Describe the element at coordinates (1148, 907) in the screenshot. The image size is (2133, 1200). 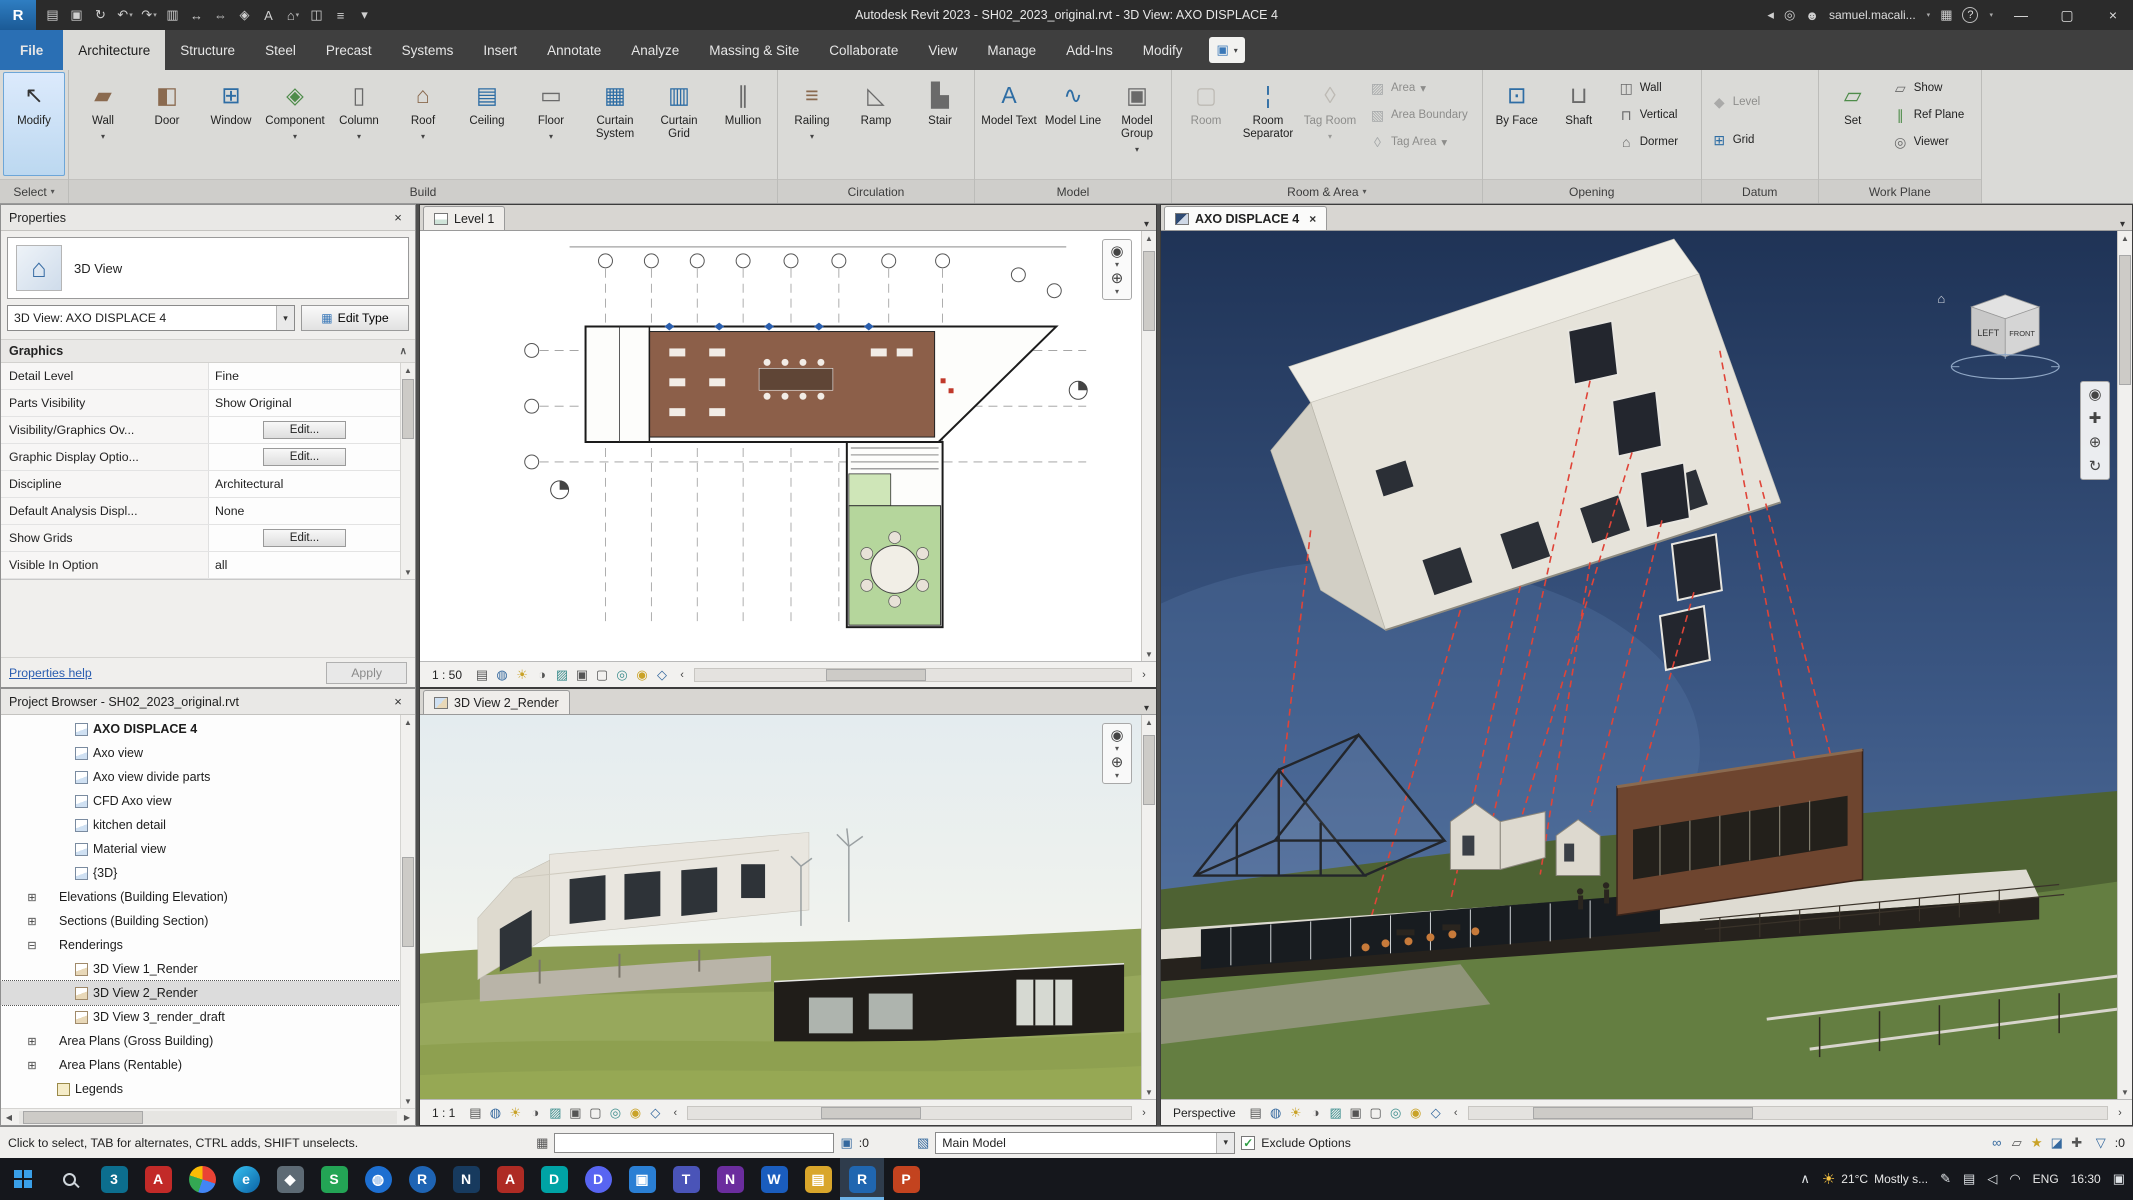
I see `vertical-scrollbar: ▲ ▼` at that location.